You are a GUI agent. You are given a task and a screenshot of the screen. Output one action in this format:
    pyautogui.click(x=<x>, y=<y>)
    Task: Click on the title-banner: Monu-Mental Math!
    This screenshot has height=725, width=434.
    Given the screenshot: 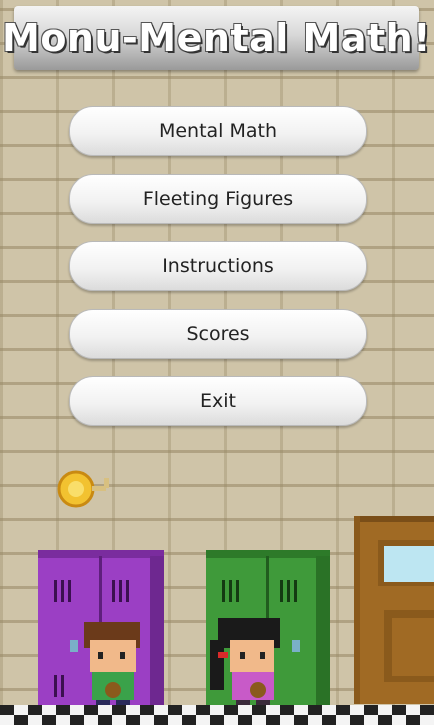 What is the action you would take?
    pyautogui.click(x=216, y=38)
    